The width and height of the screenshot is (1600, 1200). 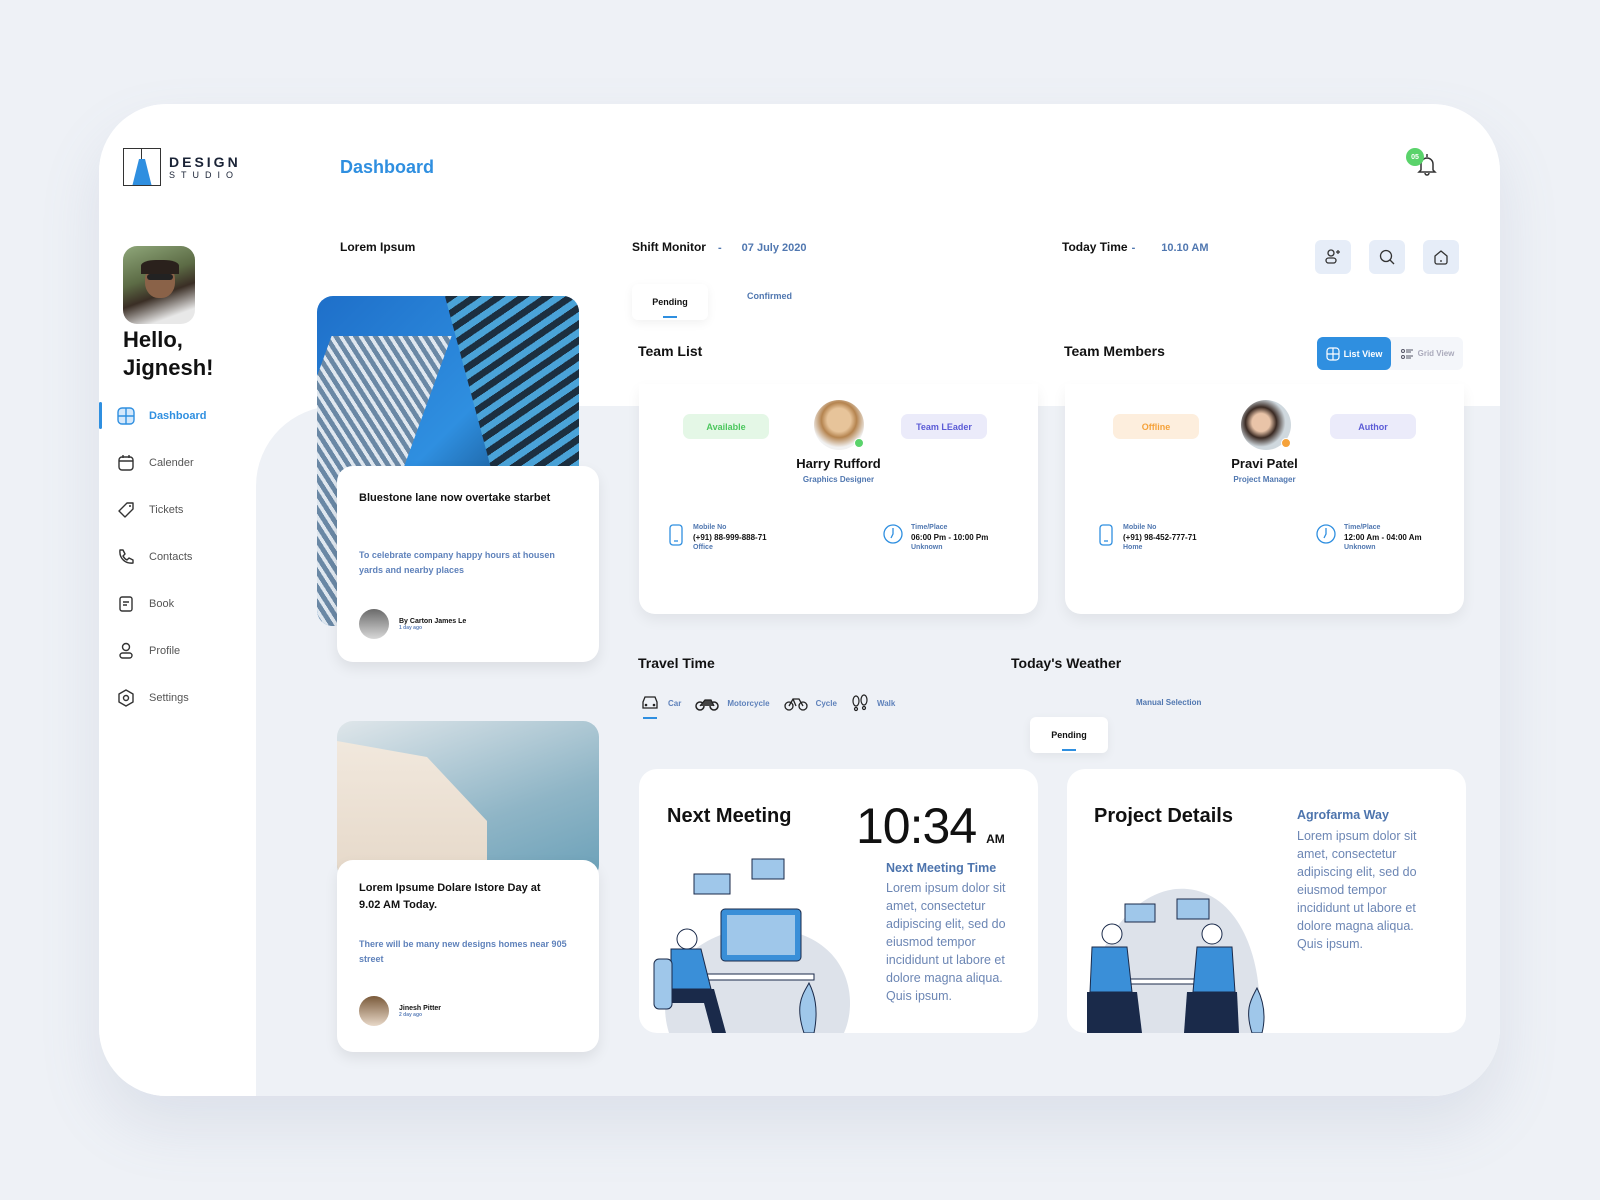 I want to click on travel-mode-label: Cycle, so click(x=826, y=703).